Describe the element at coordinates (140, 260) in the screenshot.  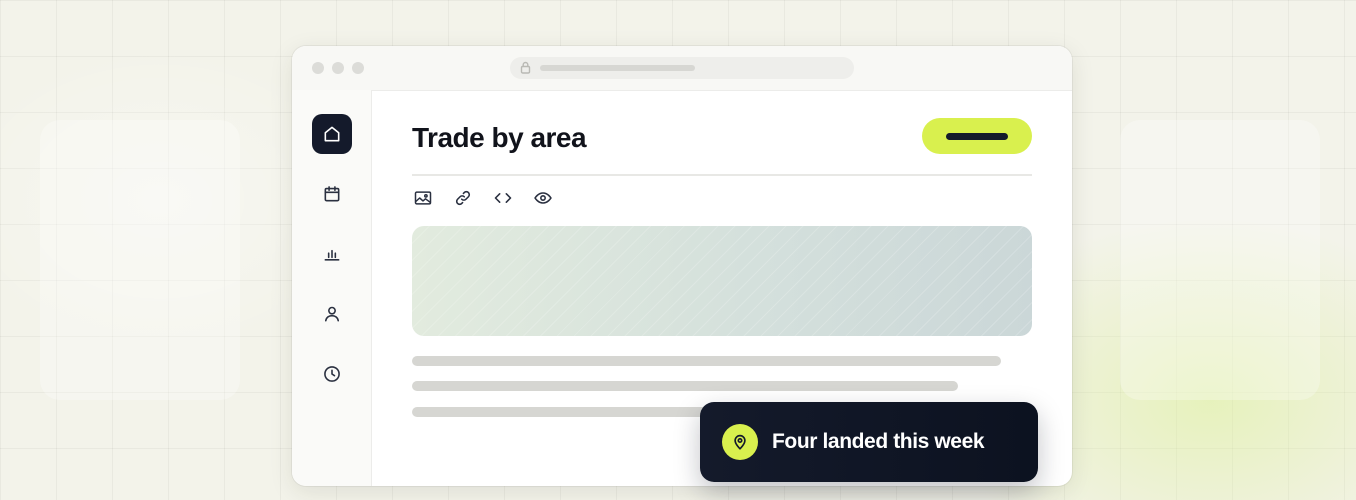
I see `ghost-card-left` at that location.